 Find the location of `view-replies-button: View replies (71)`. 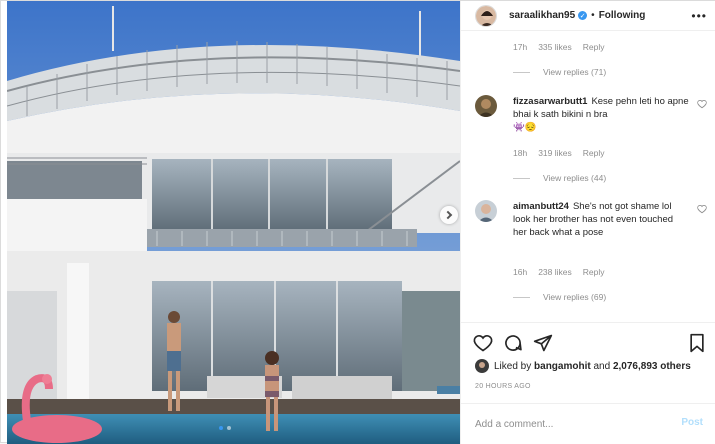

view-replies-button: View replies (71) is located at coordinates (559, 72).